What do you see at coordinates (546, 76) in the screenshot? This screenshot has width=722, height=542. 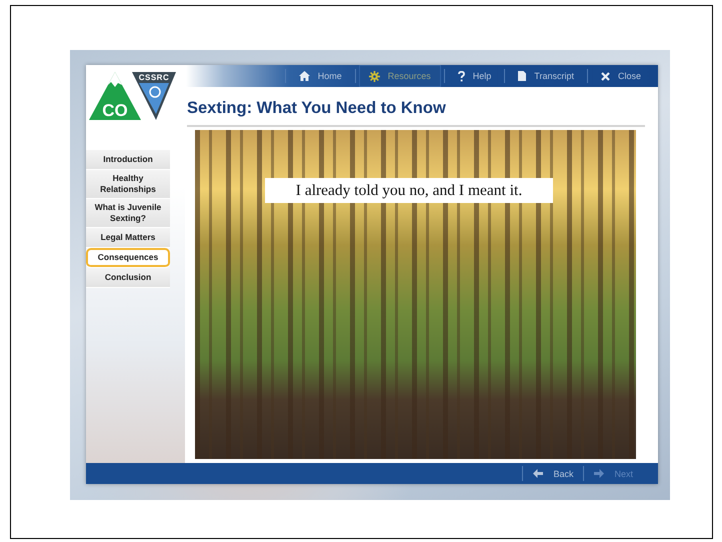 I see `transcript-button: Transcript` at bounding box center [546, 76].